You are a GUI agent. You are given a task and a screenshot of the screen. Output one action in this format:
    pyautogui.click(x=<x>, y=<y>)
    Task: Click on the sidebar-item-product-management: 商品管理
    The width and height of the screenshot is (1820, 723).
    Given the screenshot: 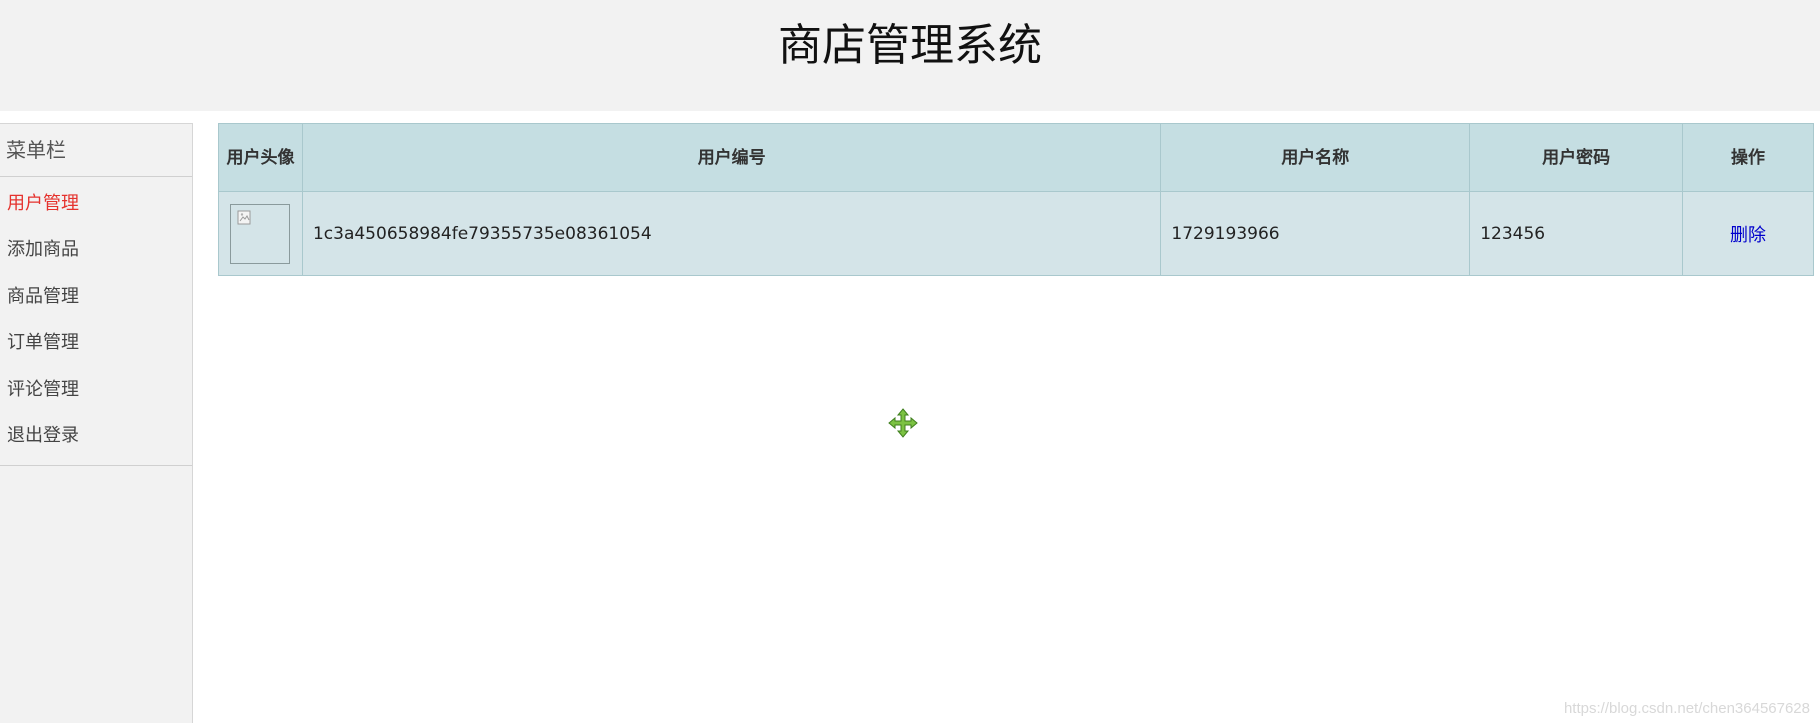 What is the action you would take?
    pyautogui.click(x=96, y=297)
    